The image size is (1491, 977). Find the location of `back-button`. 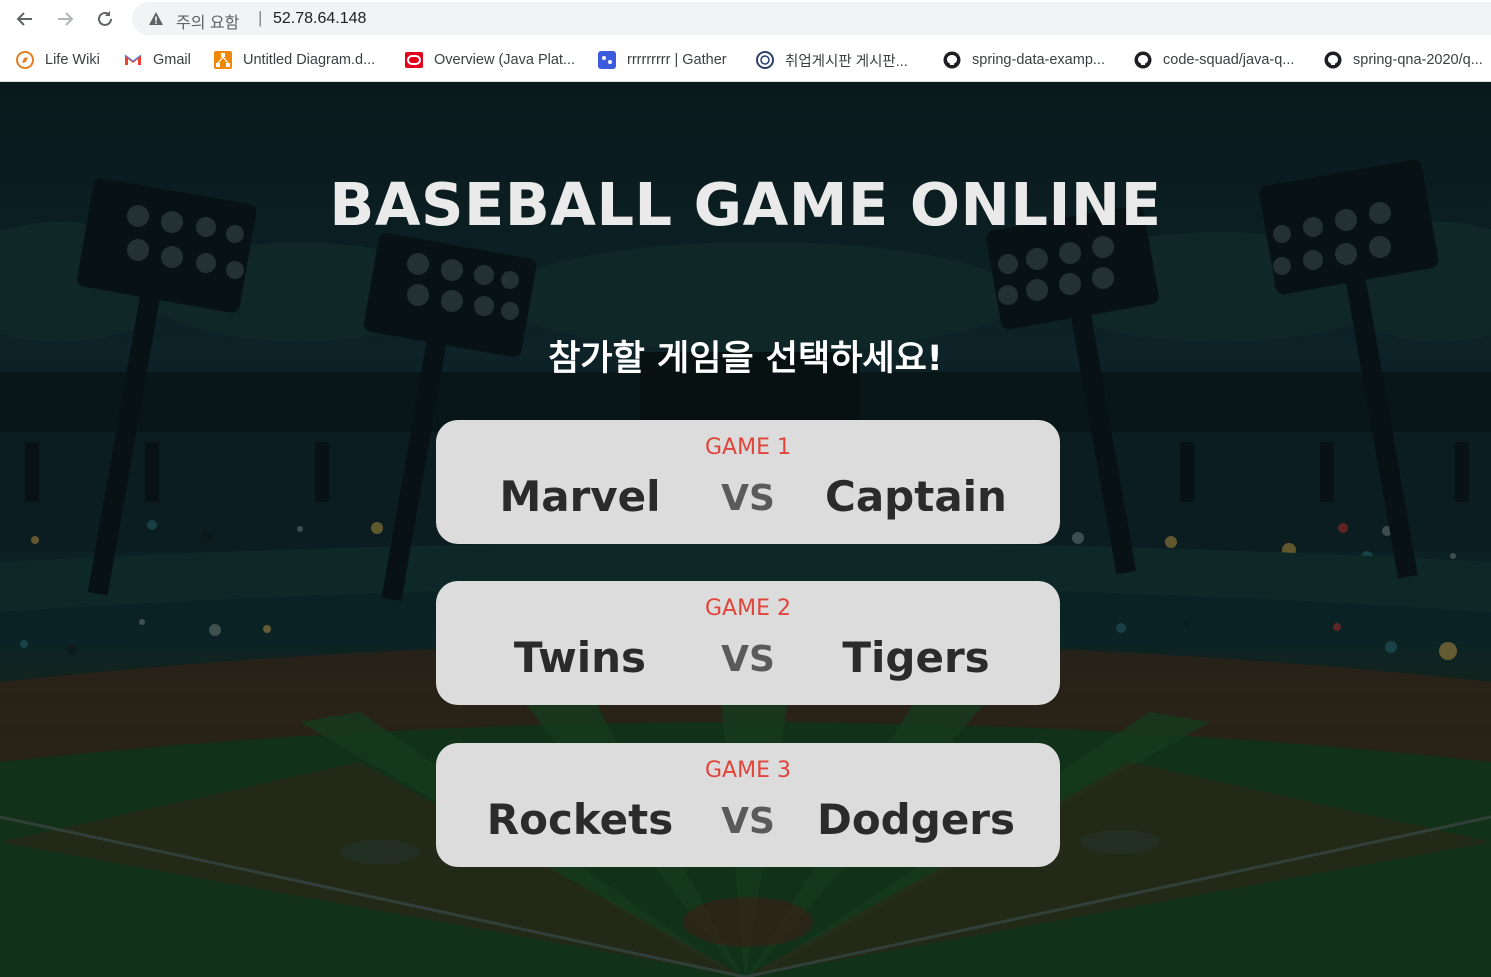

back-button is located at coordinates (25, 19).